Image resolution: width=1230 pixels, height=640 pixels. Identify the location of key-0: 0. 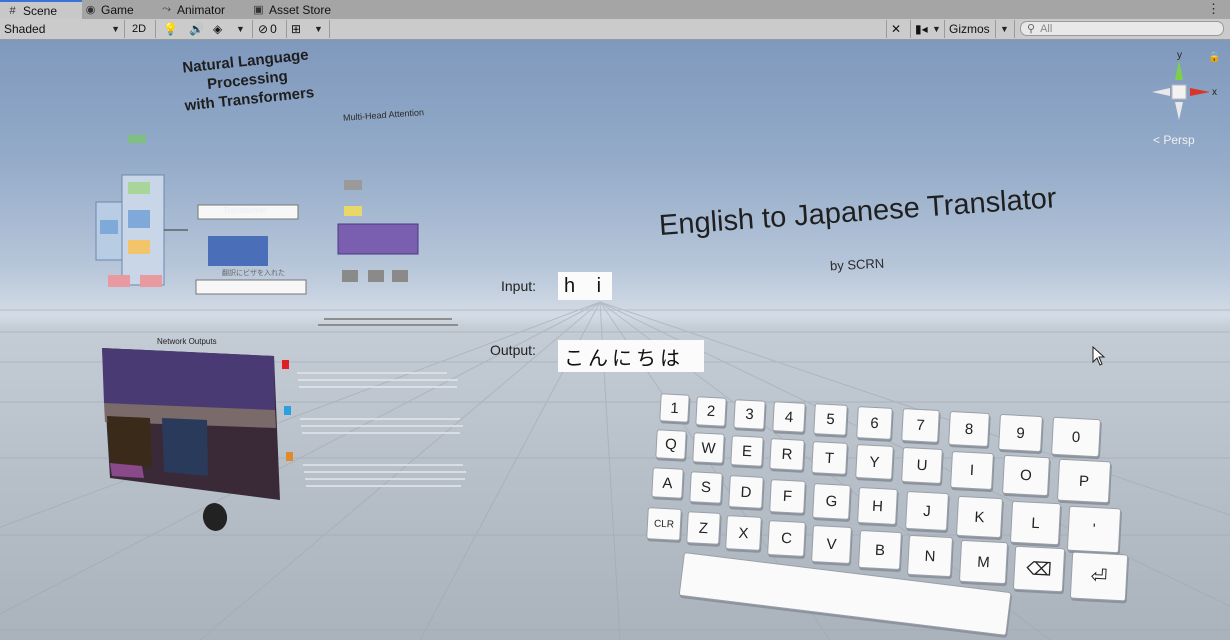
(1076, 437).